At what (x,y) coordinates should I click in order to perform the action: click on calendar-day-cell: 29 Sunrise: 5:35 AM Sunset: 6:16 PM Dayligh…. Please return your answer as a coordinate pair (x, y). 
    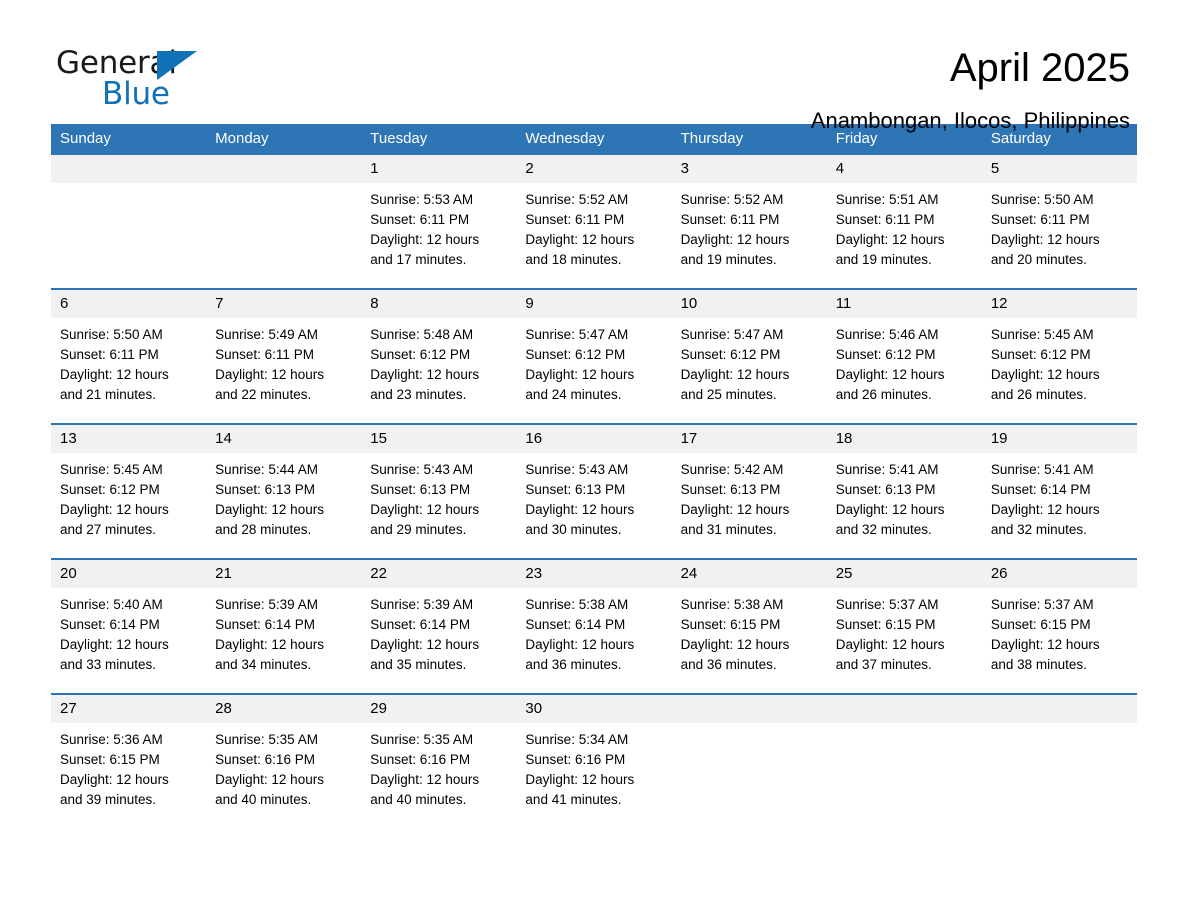
    Looking at the image, I should click on (439, 760).